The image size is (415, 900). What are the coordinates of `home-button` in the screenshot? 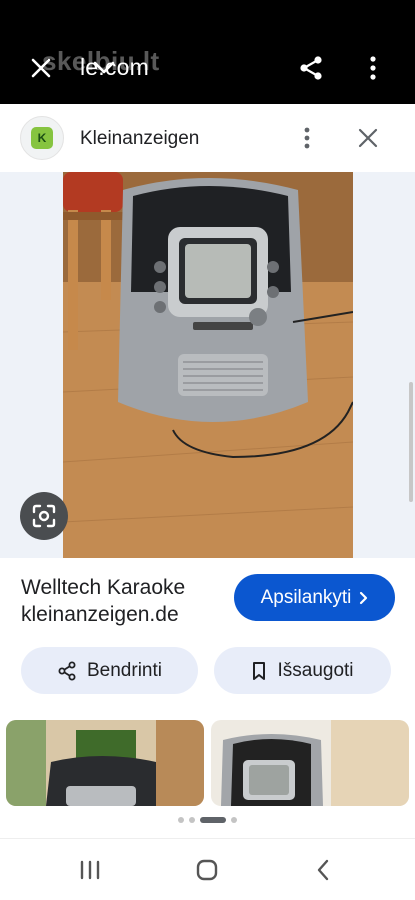 It's located at (207, 870).